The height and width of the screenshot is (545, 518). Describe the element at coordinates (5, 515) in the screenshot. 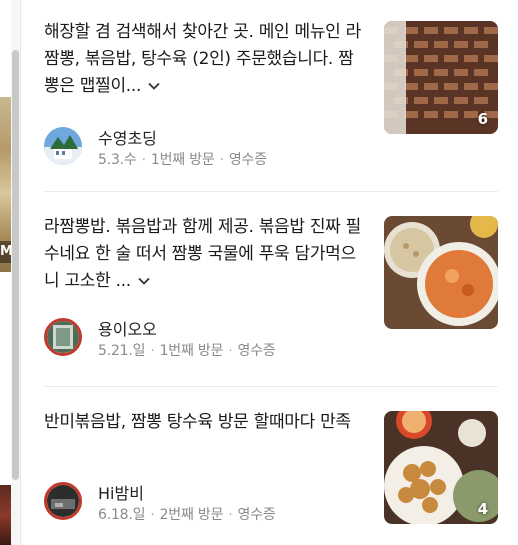

I see `previous-photo-bottom` at that location.